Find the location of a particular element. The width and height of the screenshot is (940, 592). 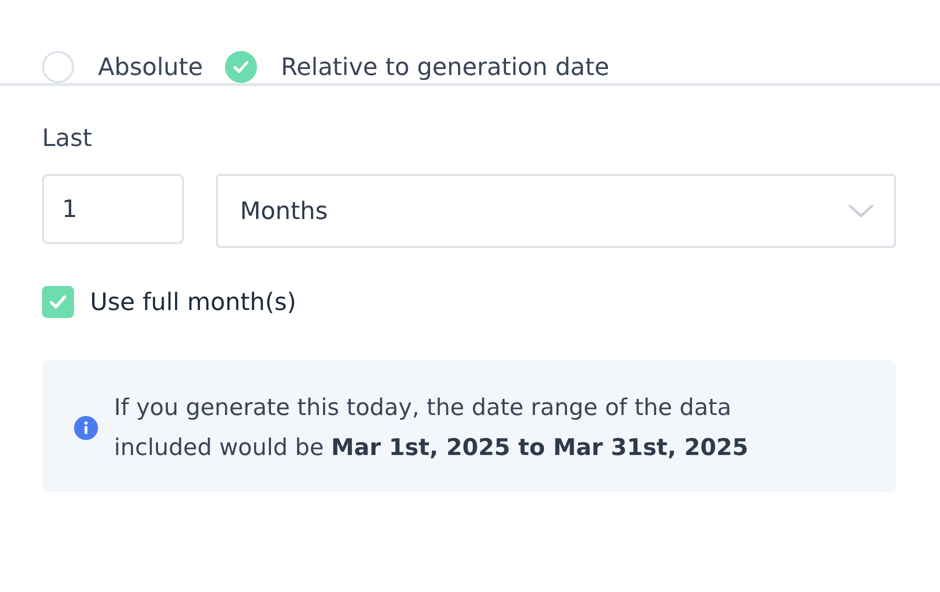

unit-select: Months is located at coordinates (556, 211).